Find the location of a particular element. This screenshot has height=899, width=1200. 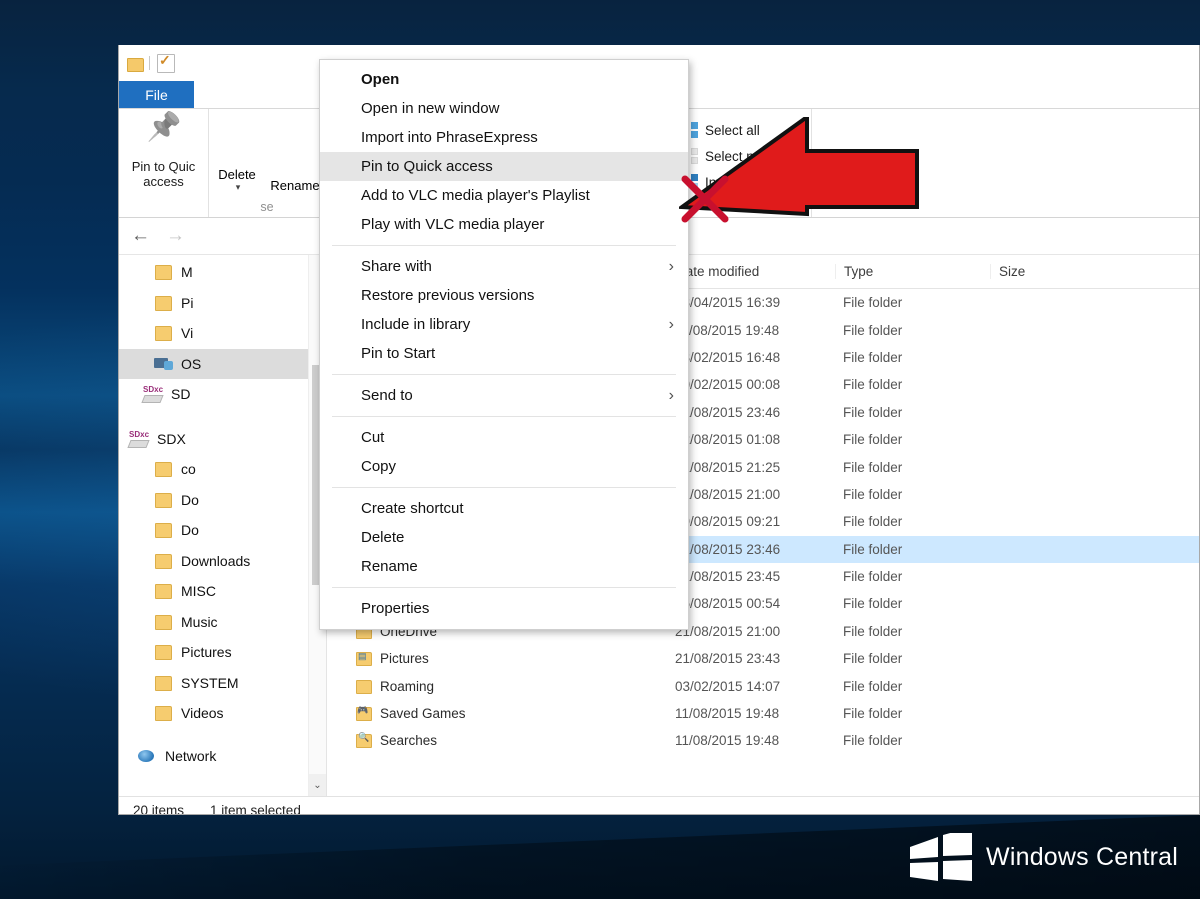

pin-icon is located at coordinates (164, 140).